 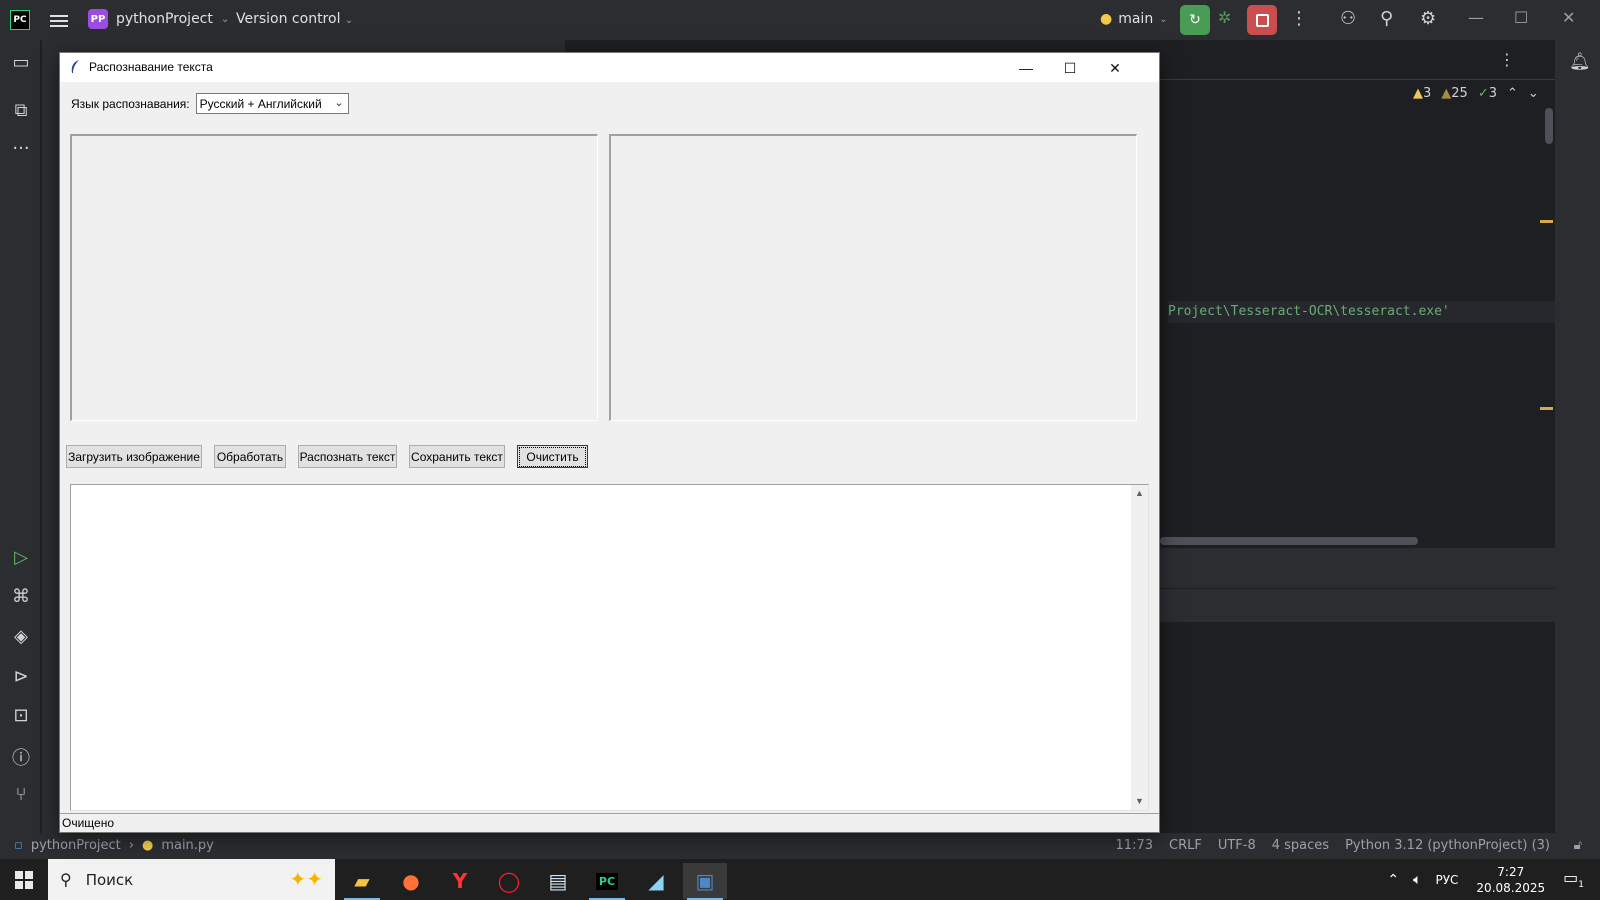 What do you see at coordinates (21, 794) in the screenshot?
I see `git-icon: ⑂` at bounding box center [21, 794].